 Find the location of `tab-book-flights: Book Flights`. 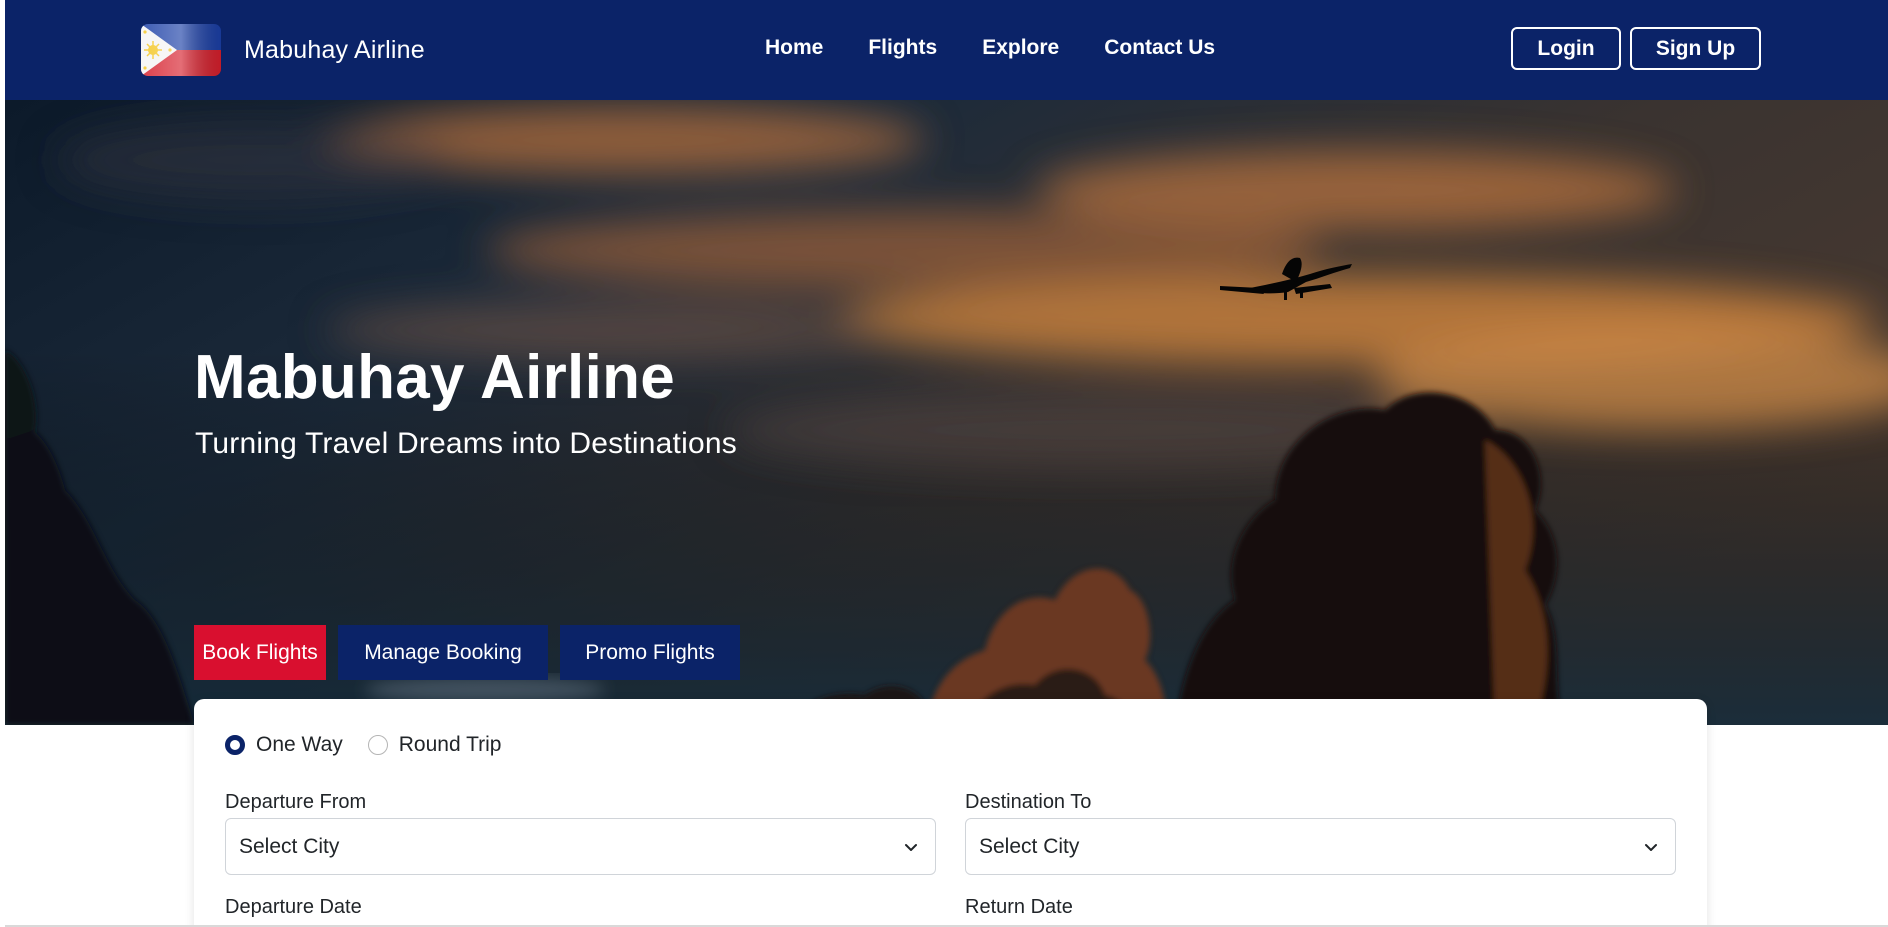

tab-book-flights: Book Flights is located at coordinates (260, 652).